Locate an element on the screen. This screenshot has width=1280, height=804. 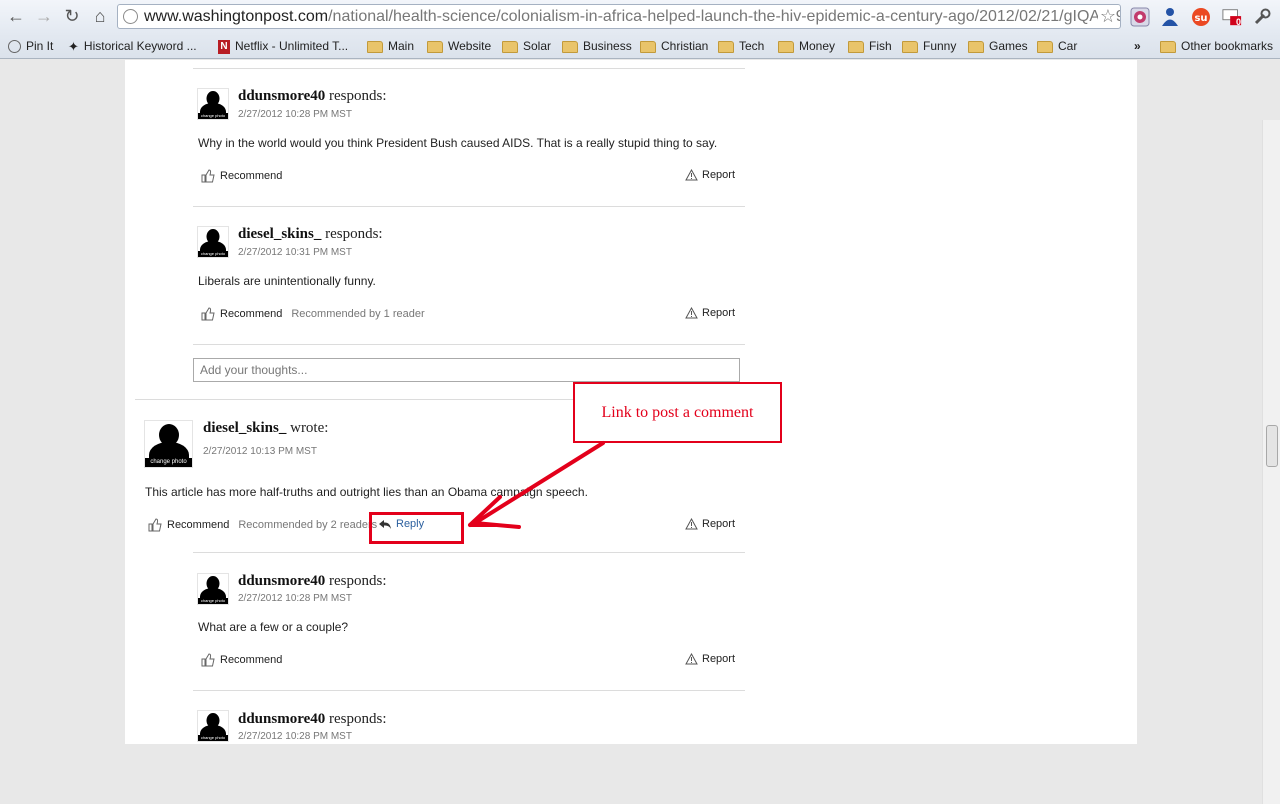
reload-icon: ↻ is located at coordinates (72, 16).